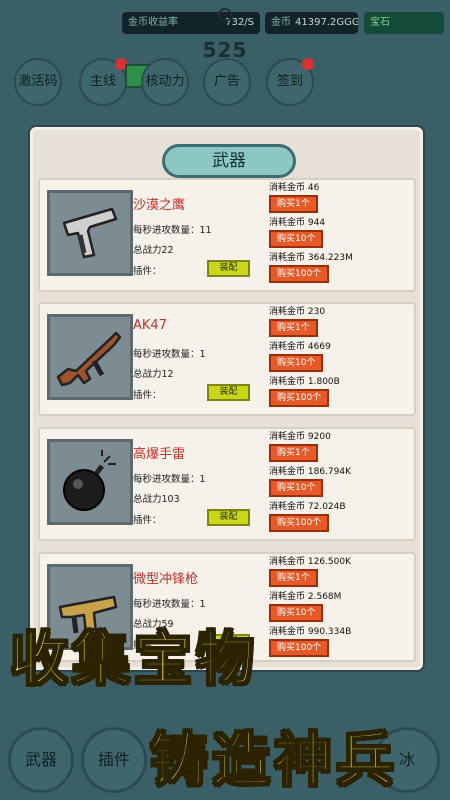 The width and height of the screenshot is (450, 800). I want to click on cost-text: 消耗金币 230, so click(297, 310).